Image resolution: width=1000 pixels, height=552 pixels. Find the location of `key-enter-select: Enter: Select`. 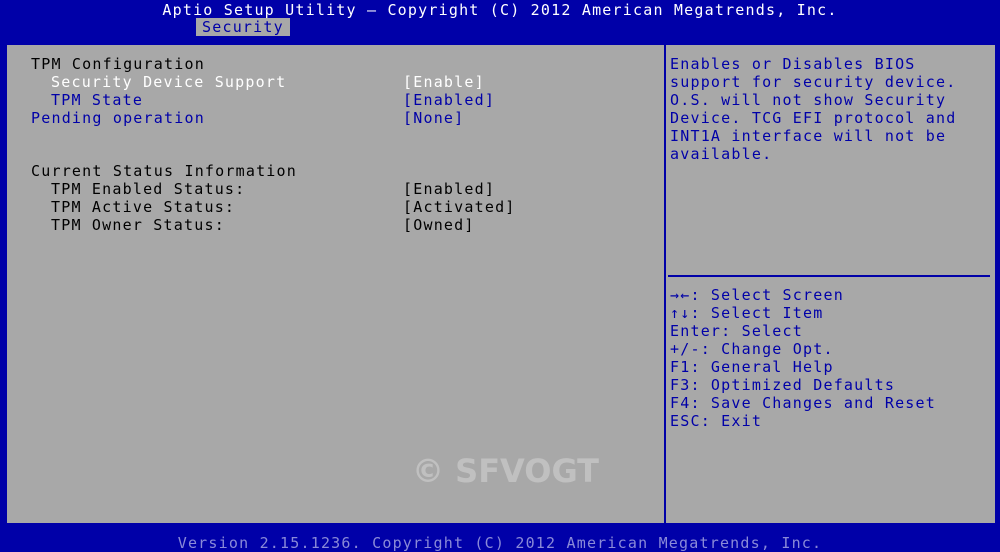

key-enter-select: Enter: Select is located at coordinates (736, 331).